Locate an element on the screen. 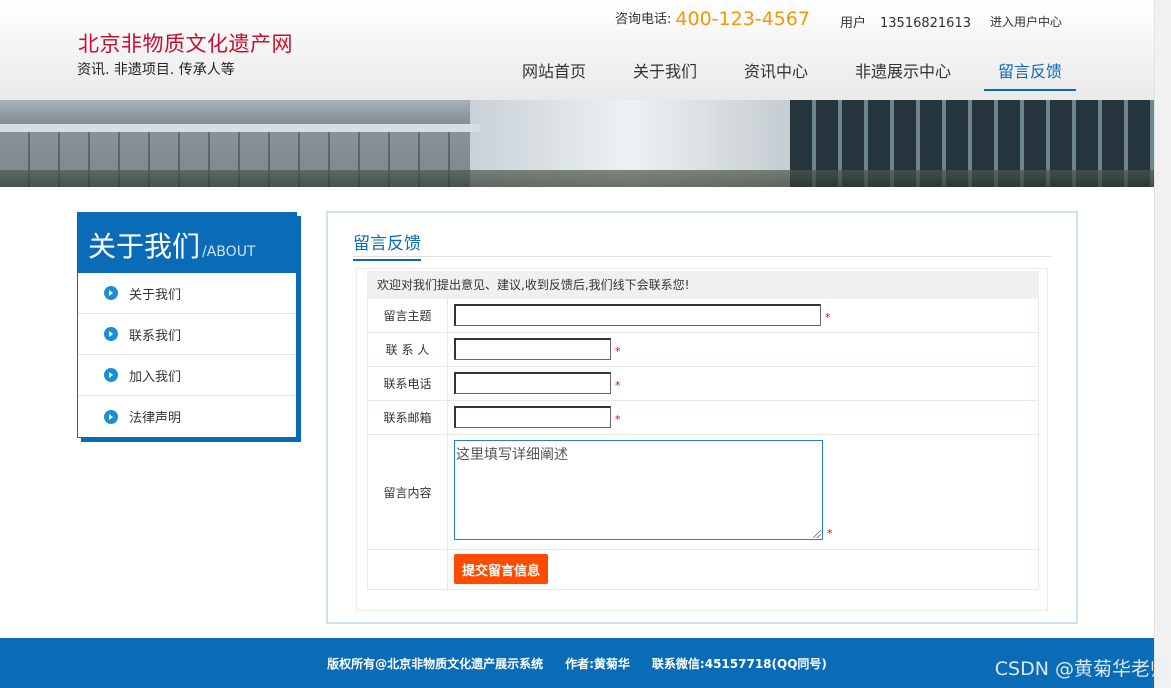 This screenshot has width=1171, height=688. sidebar-item-label: 加入我们 is located at coordinates (155, 377).